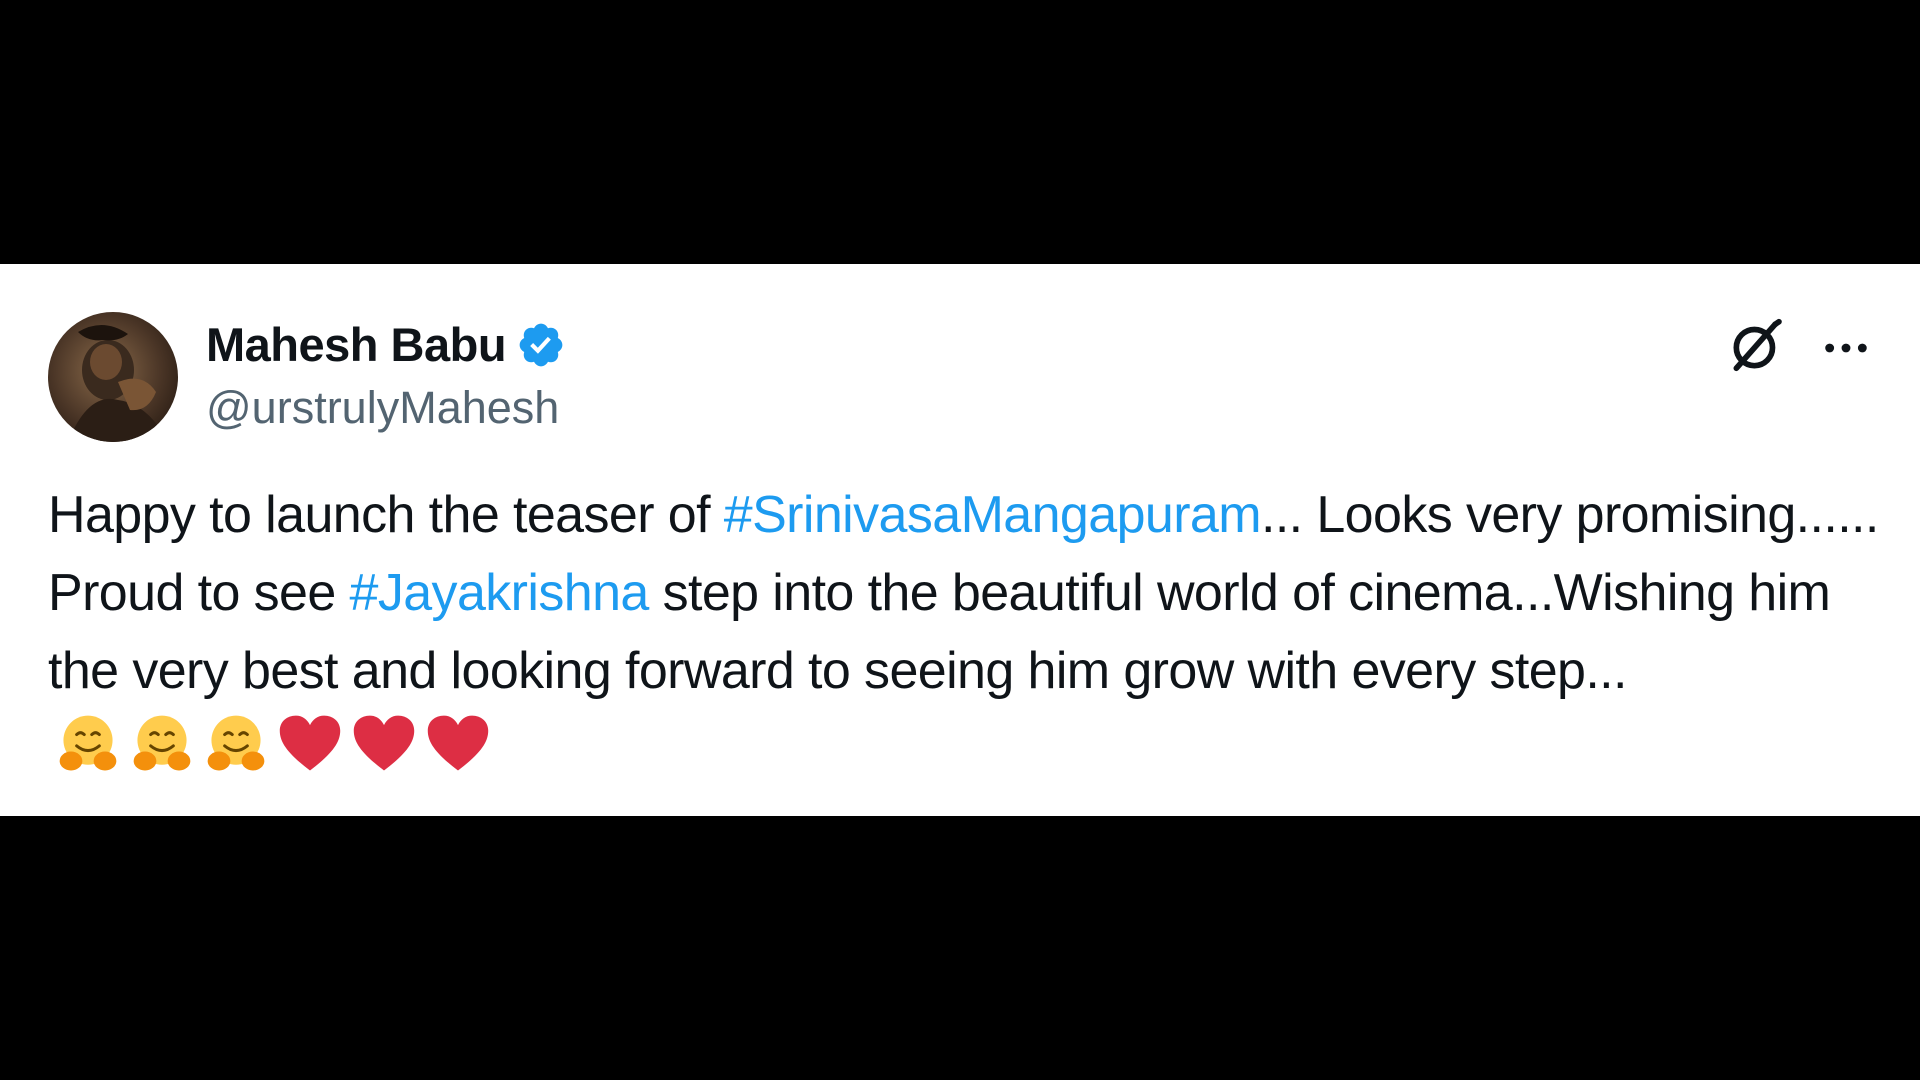  I want to click on avatar-image, so click(113, 377).